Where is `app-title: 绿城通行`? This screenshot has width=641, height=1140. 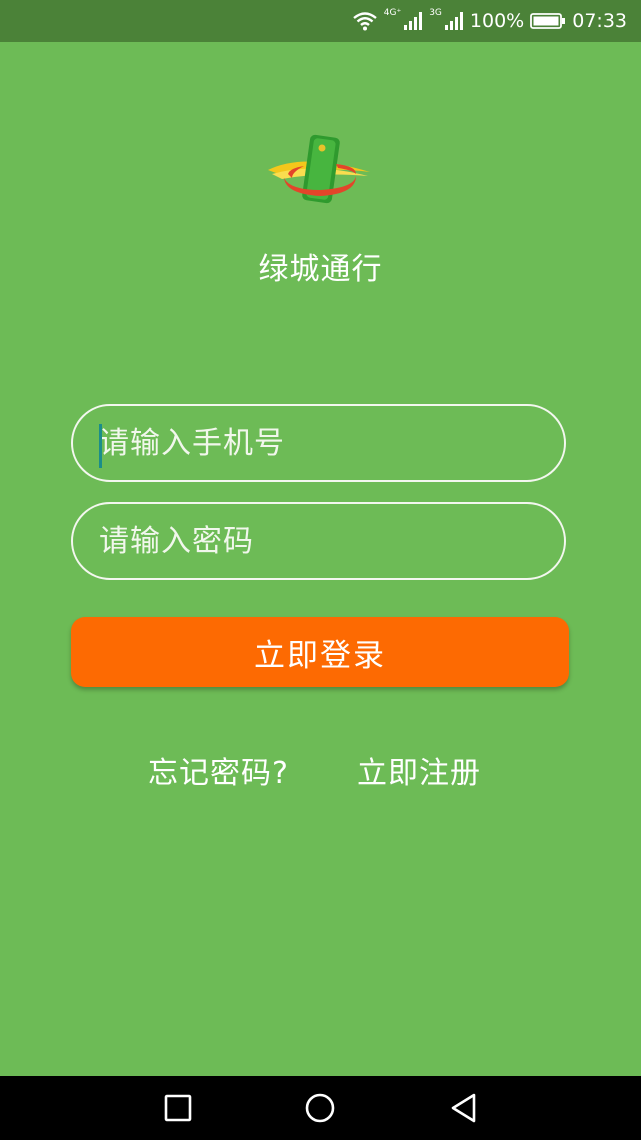 app-title: 绿城通行 is located at coordinates (320, 269).